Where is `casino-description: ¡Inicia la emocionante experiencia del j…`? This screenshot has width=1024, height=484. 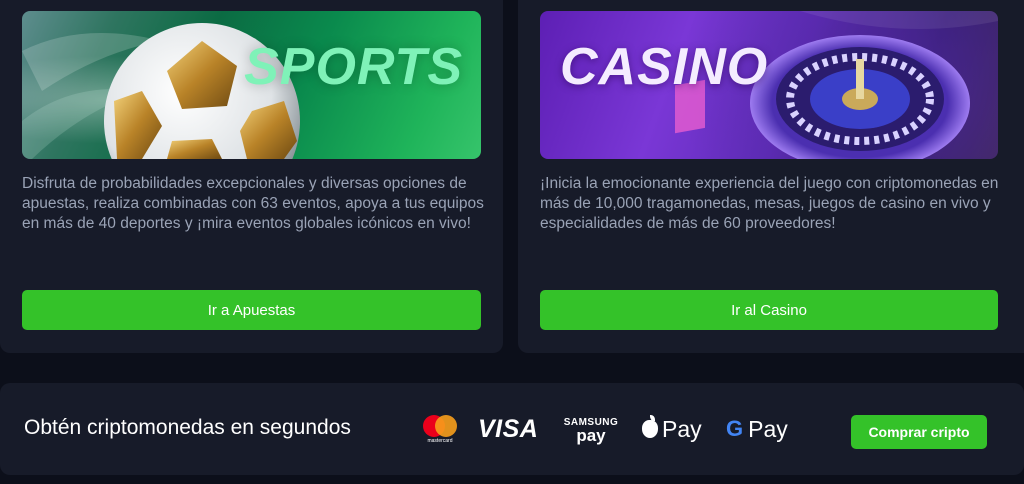
casino-description: ¡Inicia la emocionante experiencia del j… is located at coordinates (769, 203).